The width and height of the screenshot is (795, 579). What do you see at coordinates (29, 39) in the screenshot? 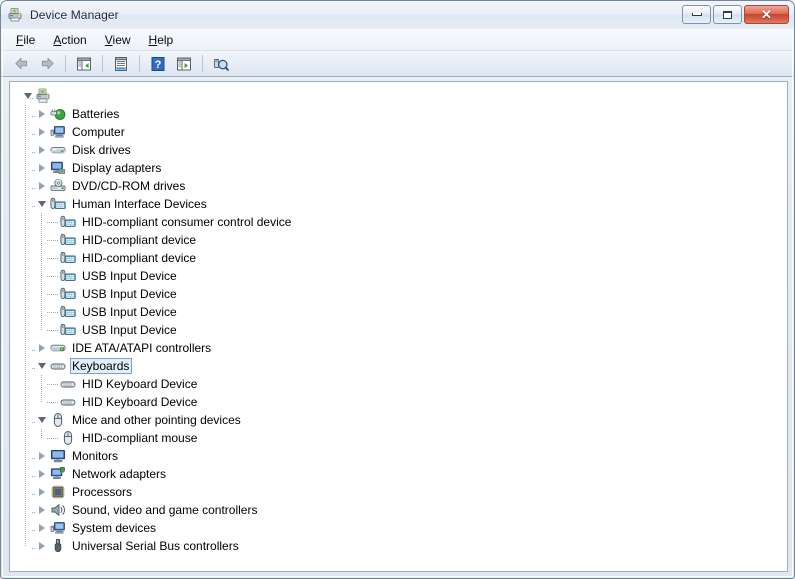
I see `menu-rest-file: ile` at bounding box center [29, 39].